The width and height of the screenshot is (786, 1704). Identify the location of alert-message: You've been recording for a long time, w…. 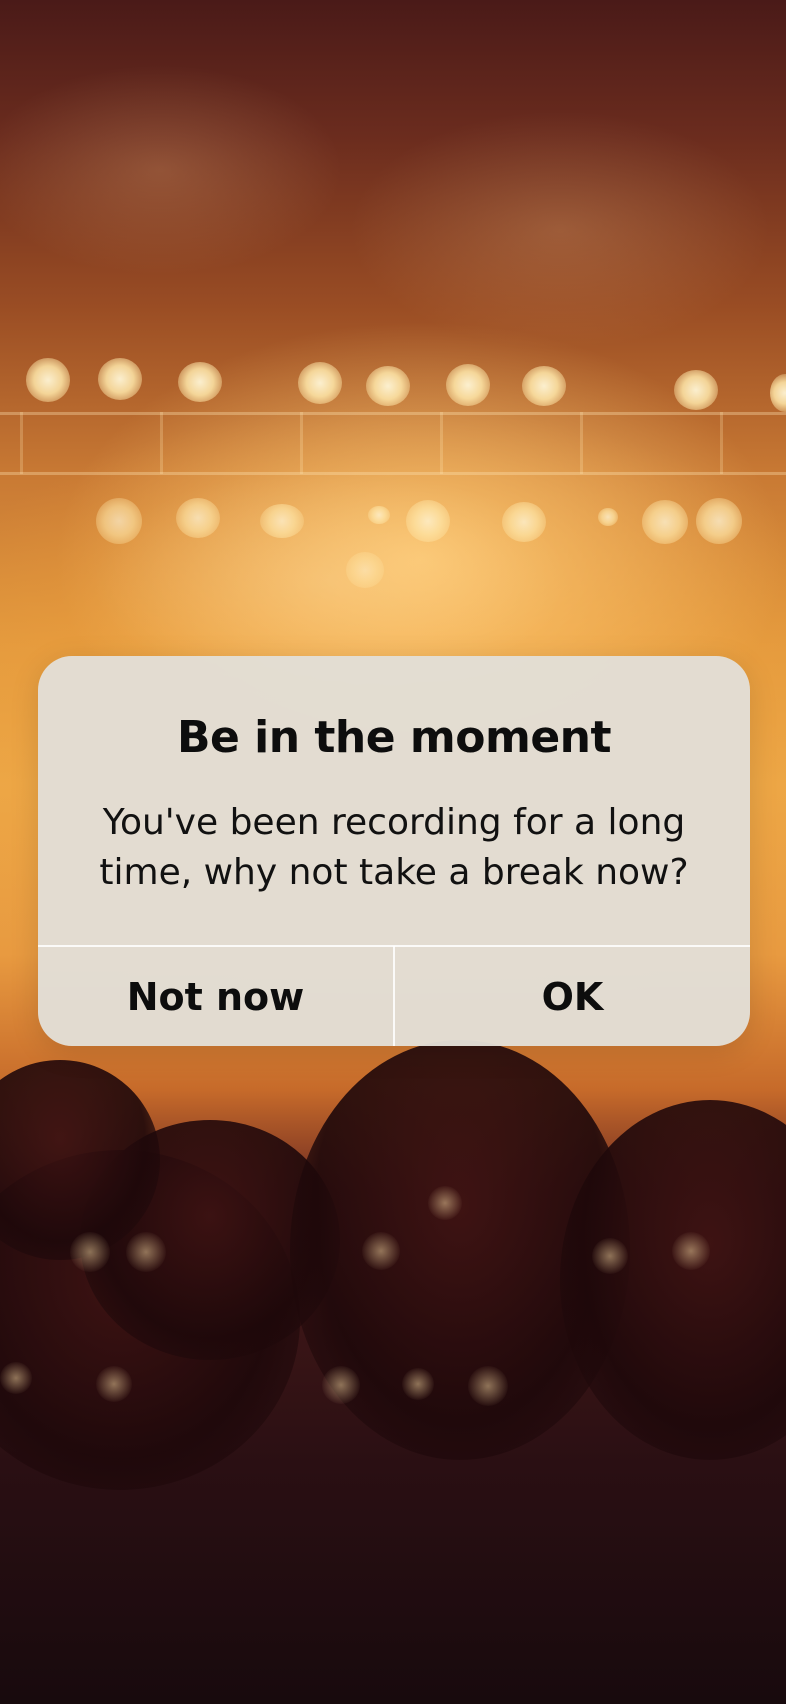
(394, 847).